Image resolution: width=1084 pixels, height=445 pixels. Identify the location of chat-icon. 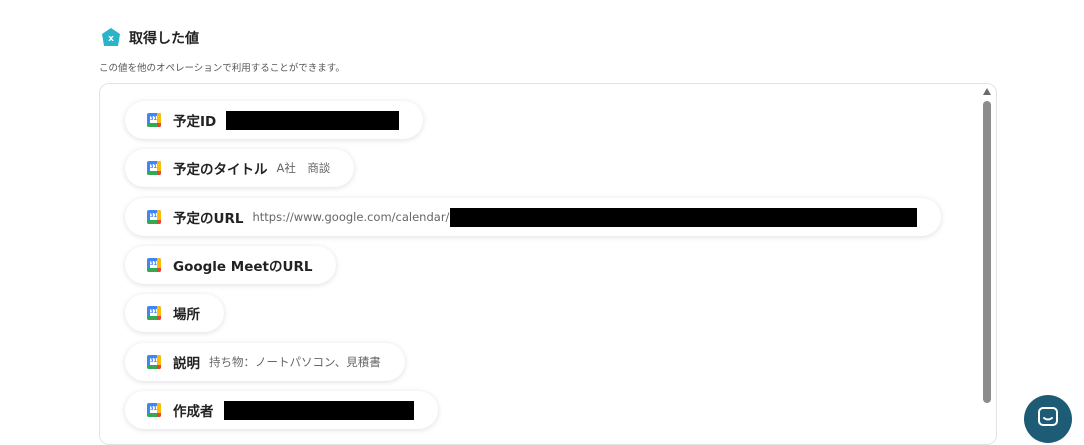
(1048, 419).